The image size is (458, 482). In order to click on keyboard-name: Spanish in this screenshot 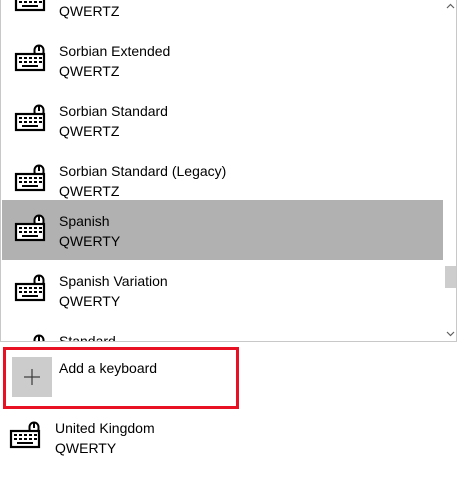, I will do `click(84, 221)`.